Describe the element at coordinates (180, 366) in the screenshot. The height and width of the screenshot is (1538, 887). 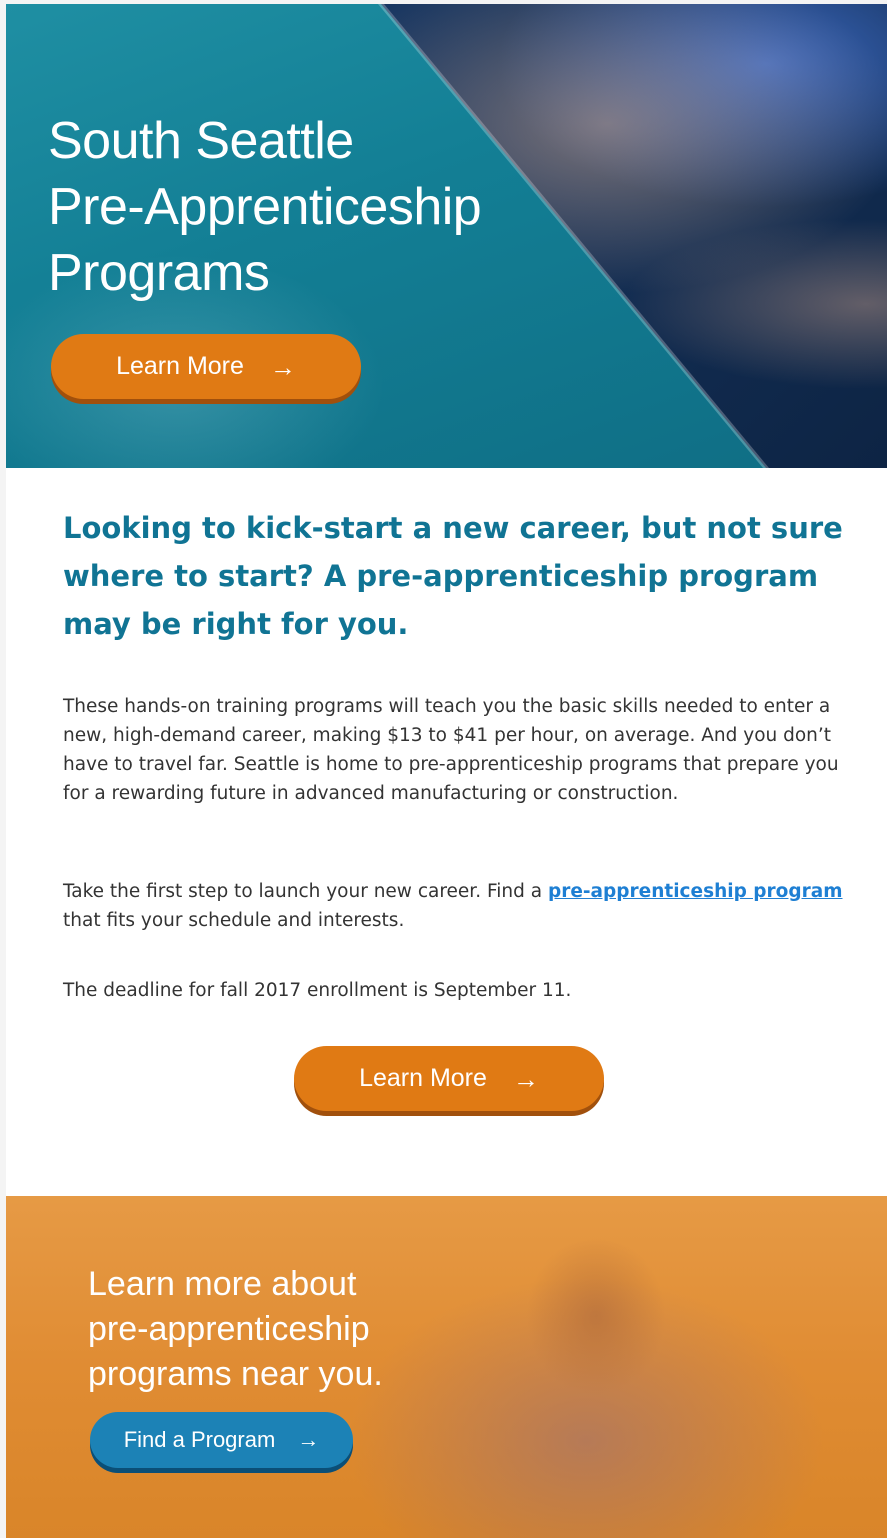
I see `hero-learn-more-label: Learn More` at that location.